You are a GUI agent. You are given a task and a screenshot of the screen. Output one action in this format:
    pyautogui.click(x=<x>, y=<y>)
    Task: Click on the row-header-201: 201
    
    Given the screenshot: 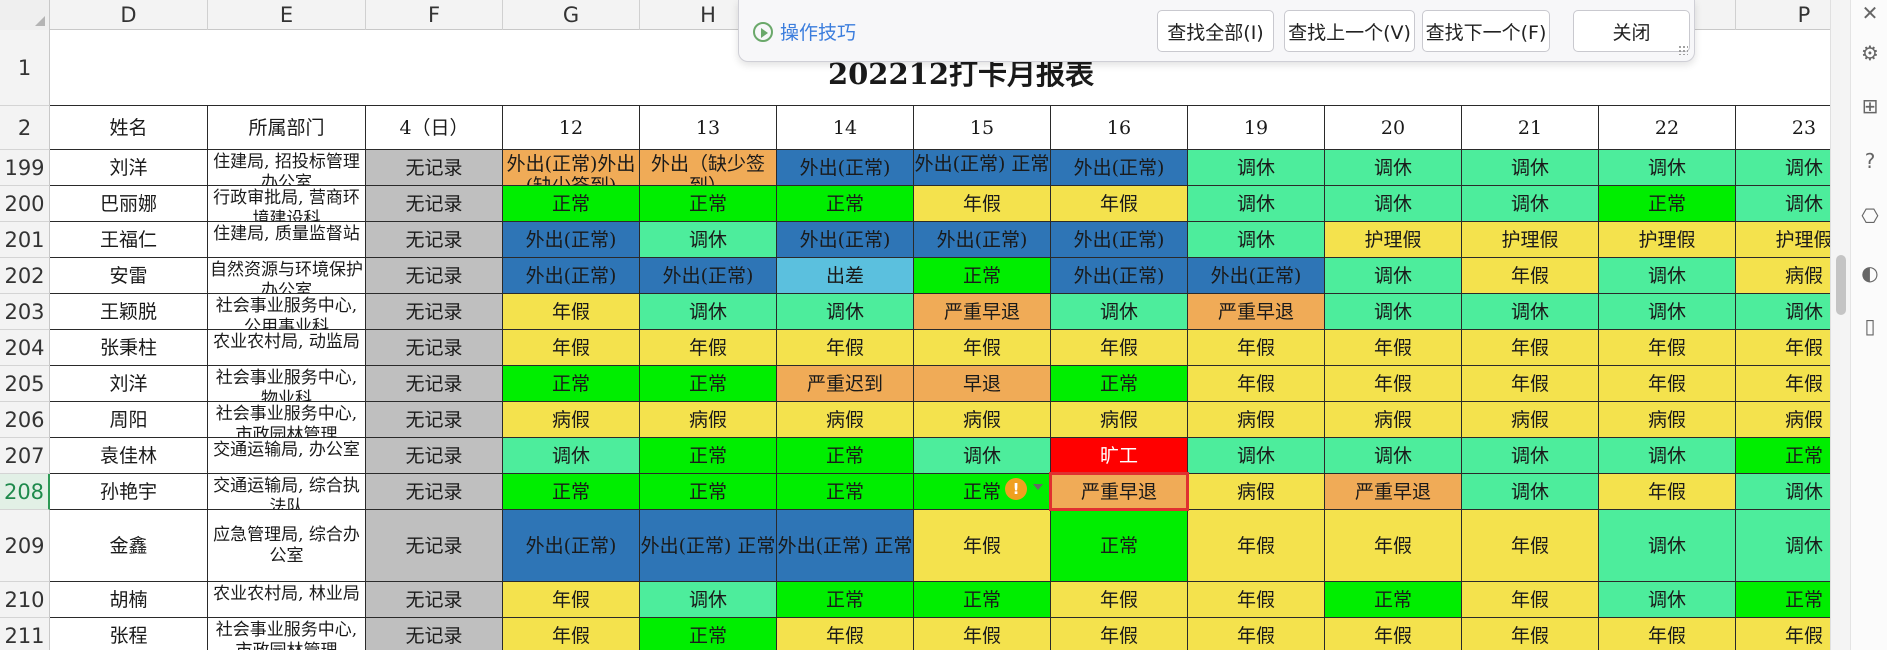 What is the action you would take?
    pyautogui.click(x=25, y=240)
    